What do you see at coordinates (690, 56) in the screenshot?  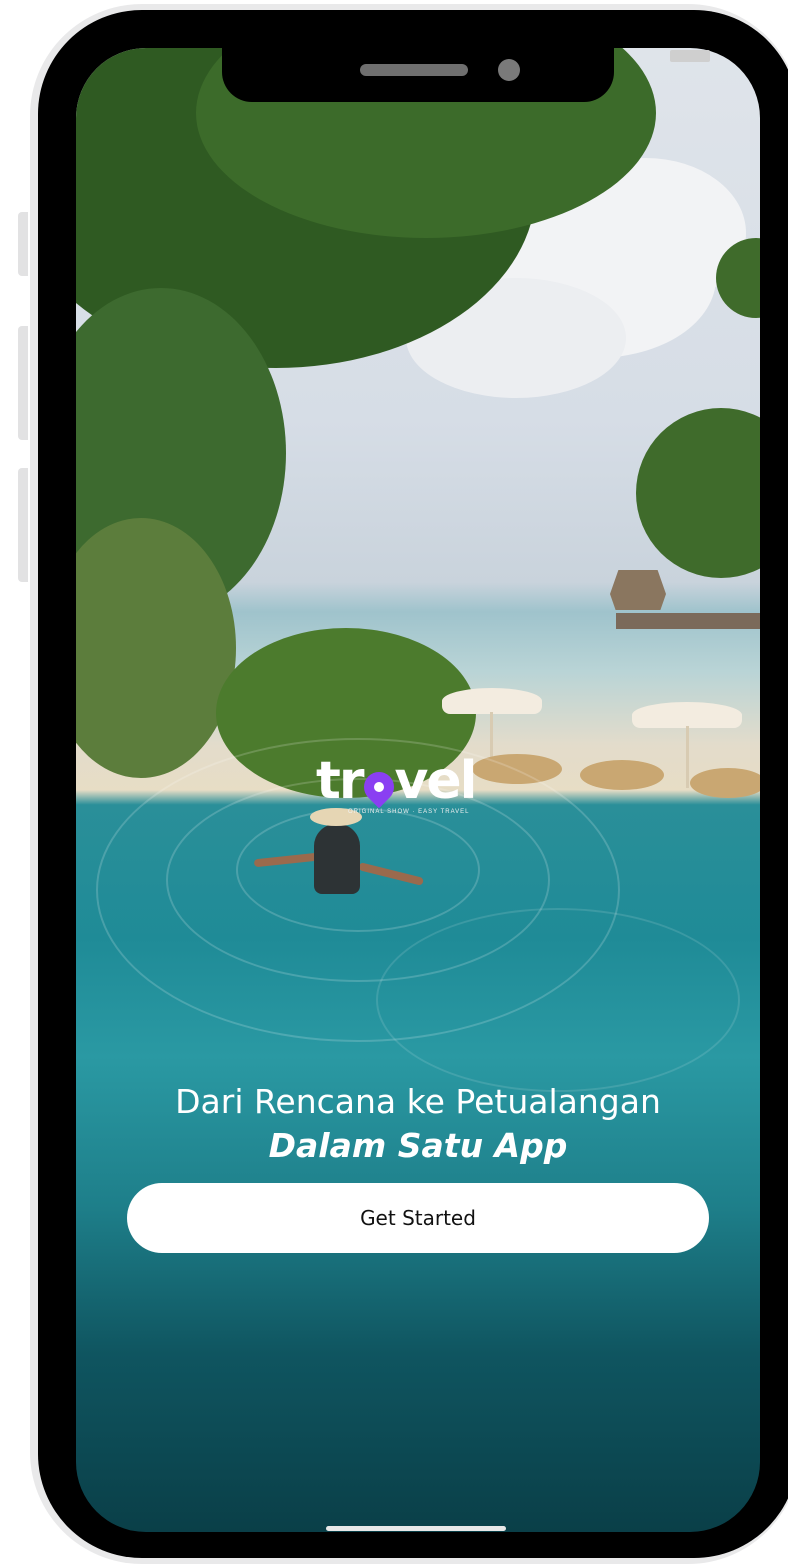 I see `status-bar-indicator` at bounding box center [690, 56].